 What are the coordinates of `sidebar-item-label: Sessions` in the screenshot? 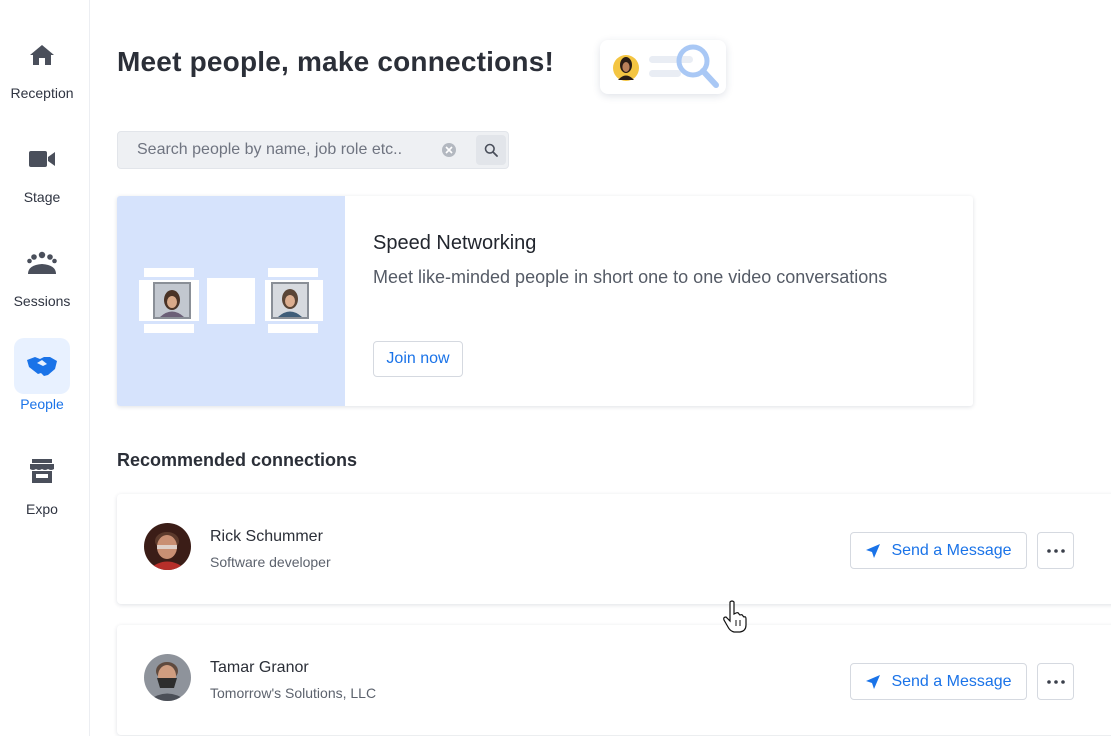 It's located at (42, 301).